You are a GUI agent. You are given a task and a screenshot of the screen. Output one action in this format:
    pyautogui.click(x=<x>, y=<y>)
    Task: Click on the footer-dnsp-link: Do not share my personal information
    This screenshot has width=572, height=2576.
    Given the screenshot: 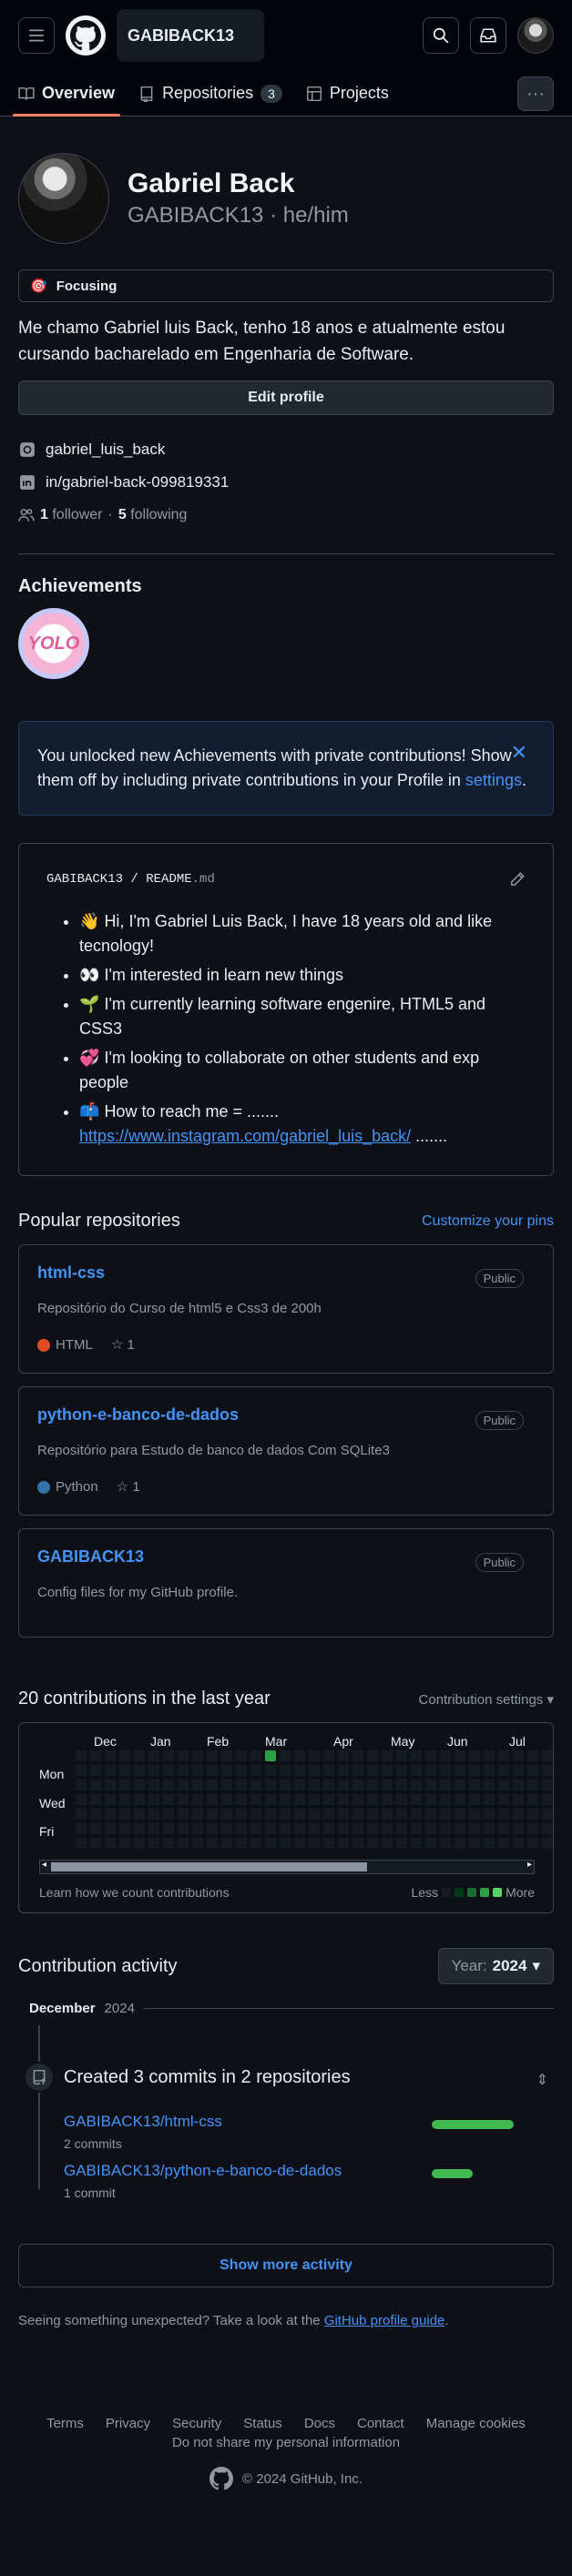 What is the action you would take?
    pyautogui.click(x=286, y=2442)
    